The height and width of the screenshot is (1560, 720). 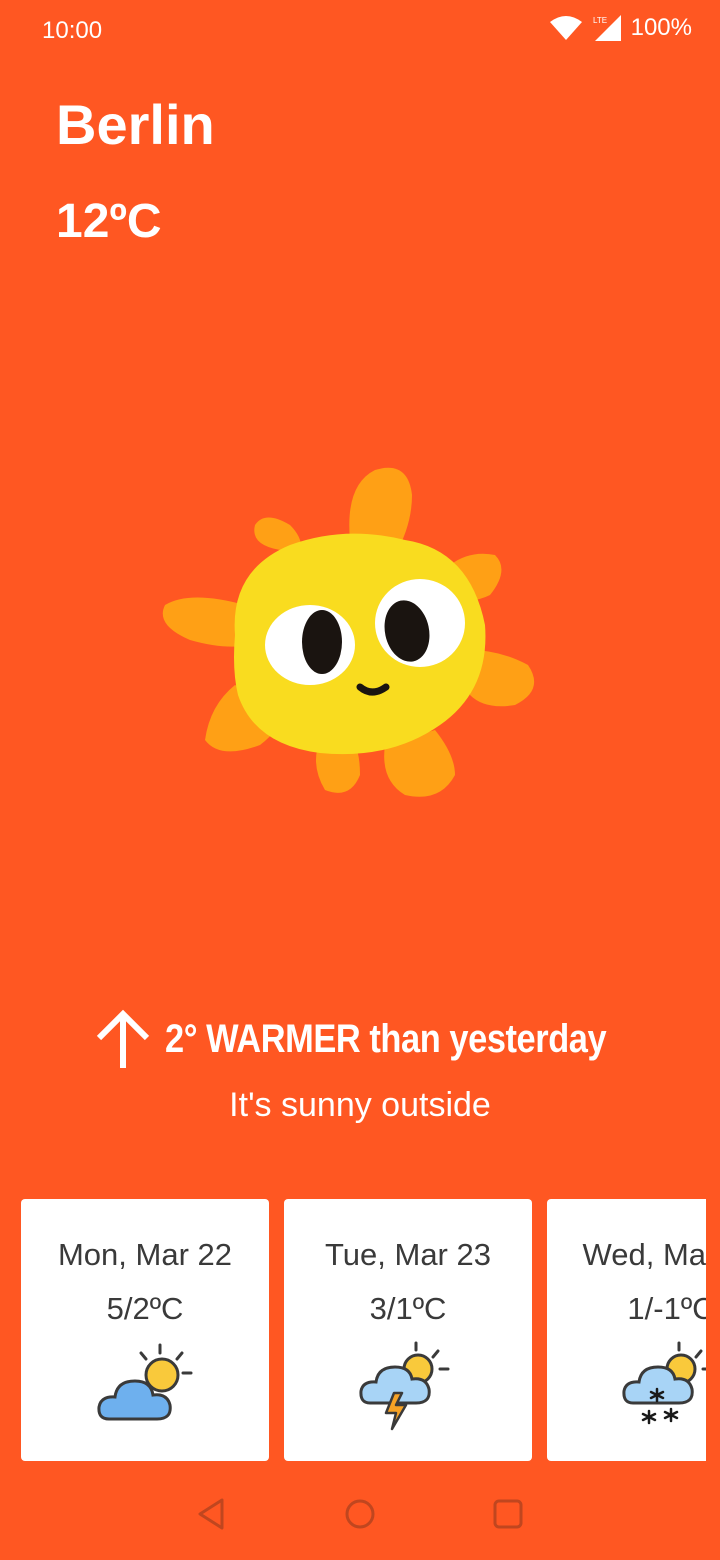 I want to click on partly-cloudy-icon, so click(x=145, y=1382).